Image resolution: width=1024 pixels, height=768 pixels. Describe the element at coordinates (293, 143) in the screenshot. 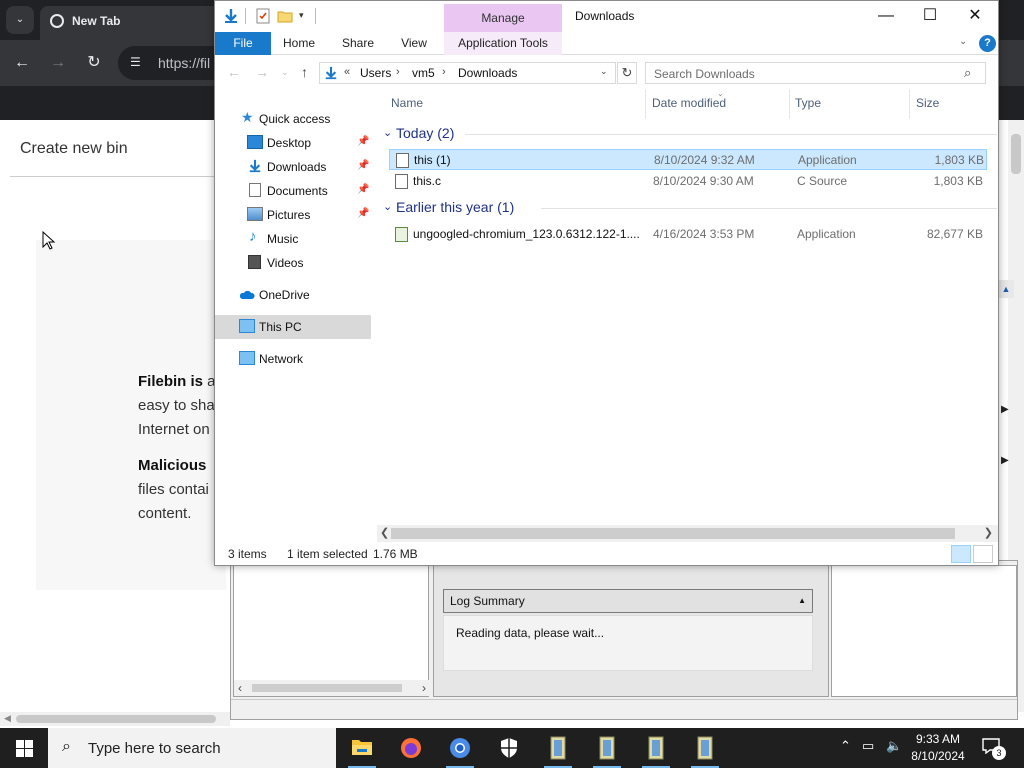

I see `nav-desktop: Desktop 📌` at that location.